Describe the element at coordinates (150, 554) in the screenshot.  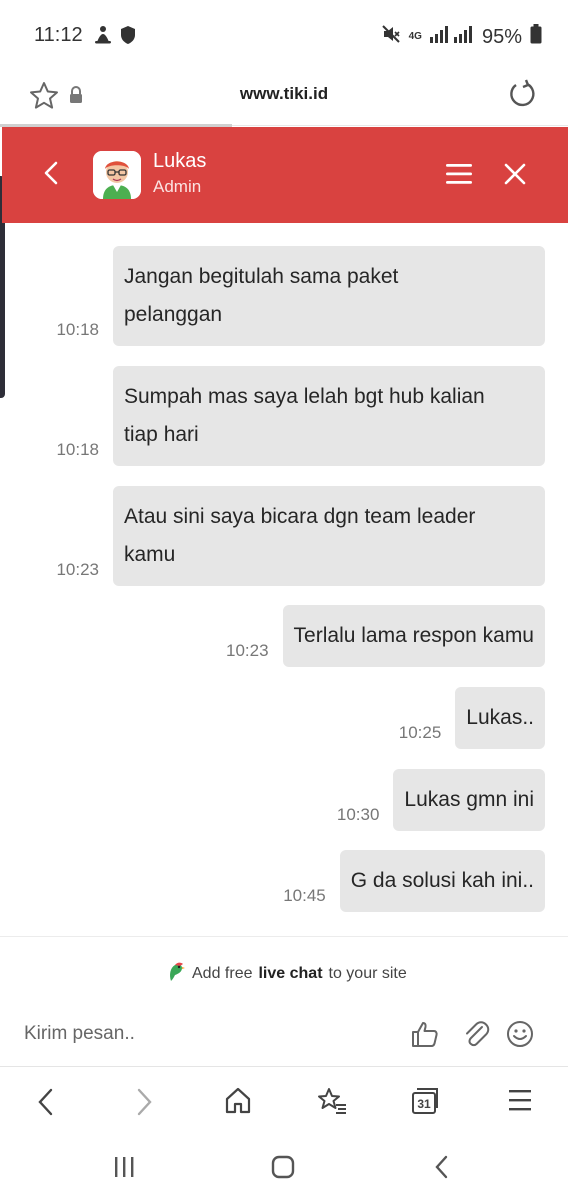
I see `message-text-line: kamu` at that location.